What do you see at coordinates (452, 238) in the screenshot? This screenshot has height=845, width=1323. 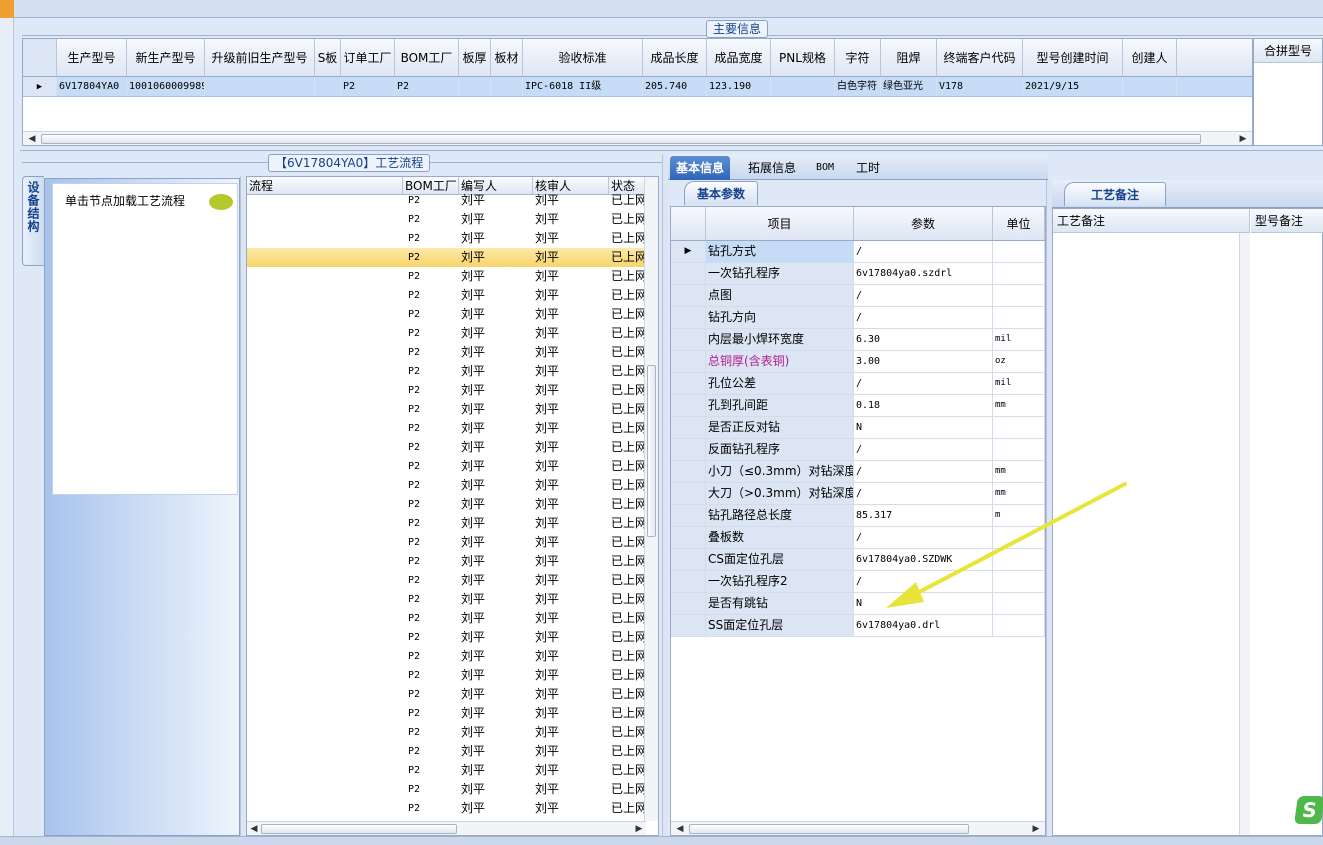 I see `process-tree-row: −钻孔P2刘平刘平已上网` at bounding box center [452, 238].